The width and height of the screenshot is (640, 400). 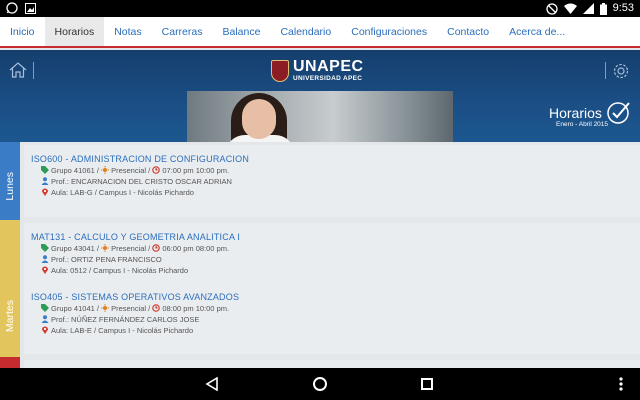 What do you see at coordinates (575, 113) in the screenshot?
I see `section-title: Horarios` at bounding box center [575, 113].